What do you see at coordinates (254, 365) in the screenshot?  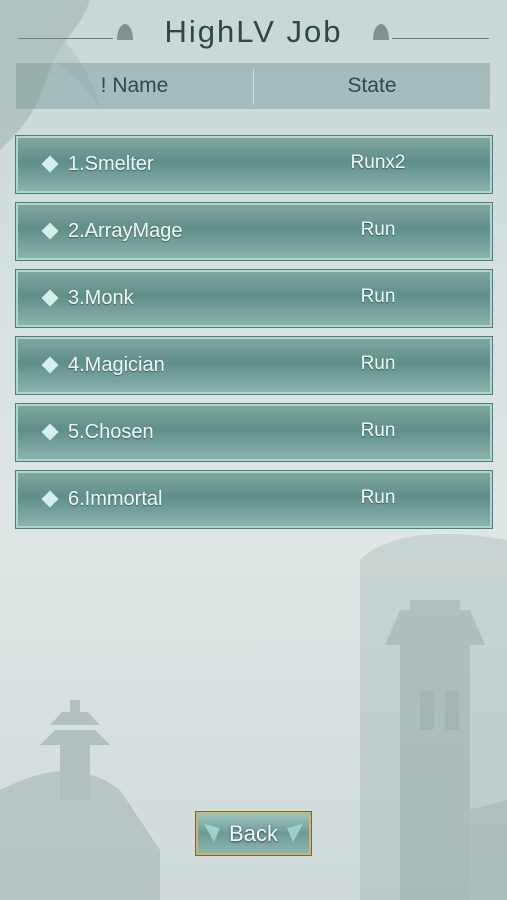 I see `job-row-magician: 4.Magician Run` at bounding box center [254, 365].